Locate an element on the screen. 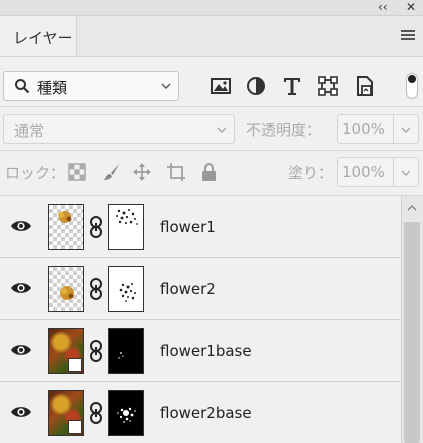  fill-value: 100% is located at coordinates (363, 172).